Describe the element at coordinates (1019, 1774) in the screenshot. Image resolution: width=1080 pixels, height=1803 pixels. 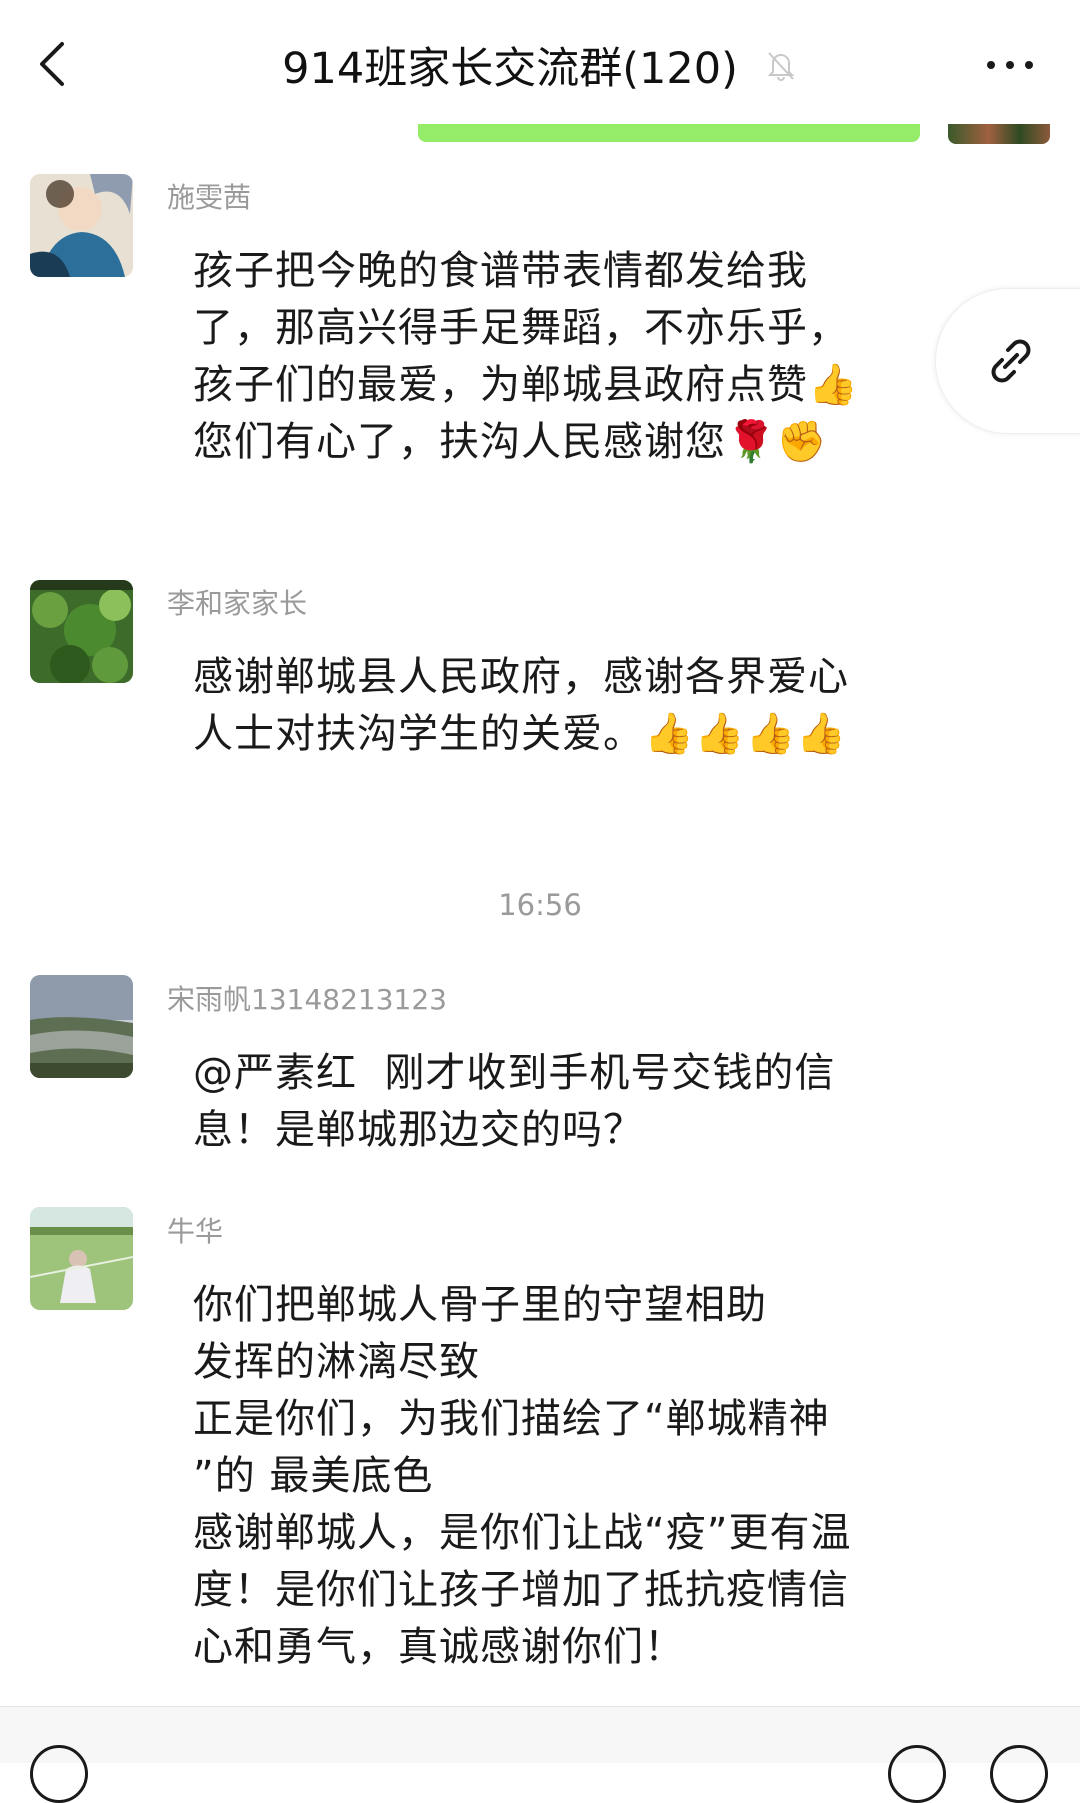
I see `plus-icon` at that location.